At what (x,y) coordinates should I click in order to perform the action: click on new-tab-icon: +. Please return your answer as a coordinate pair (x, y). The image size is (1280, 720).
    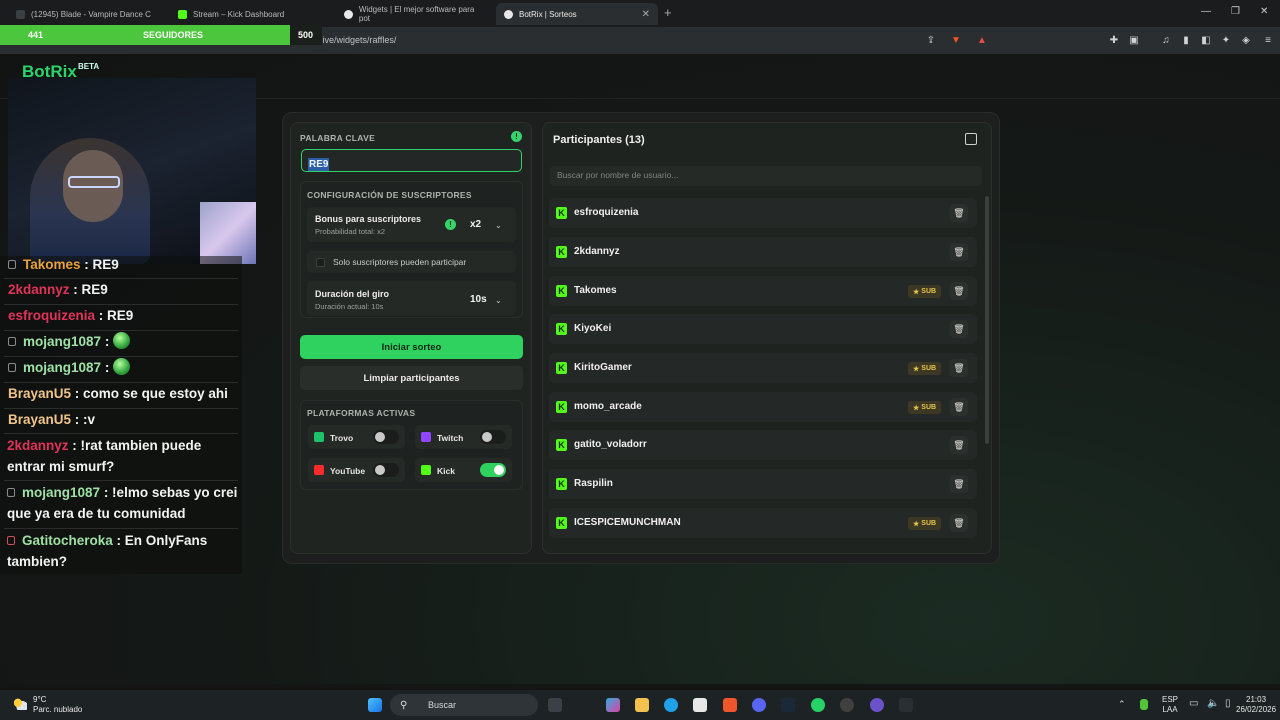
    Looking at the image, I should click on (668, 12).